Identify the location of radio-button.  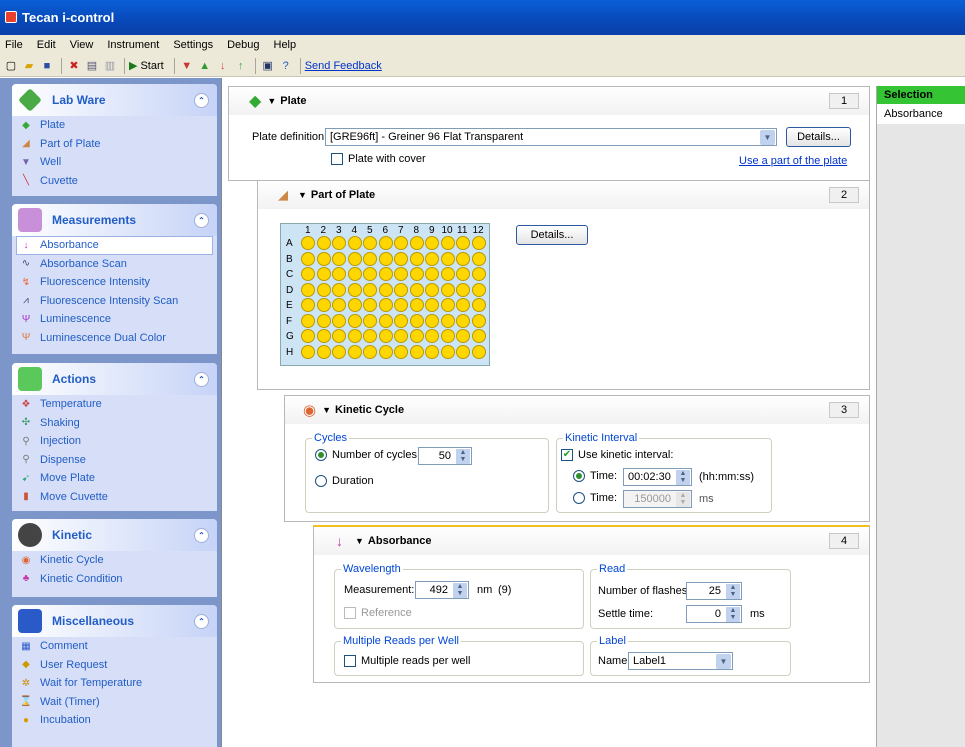
(579, 498).